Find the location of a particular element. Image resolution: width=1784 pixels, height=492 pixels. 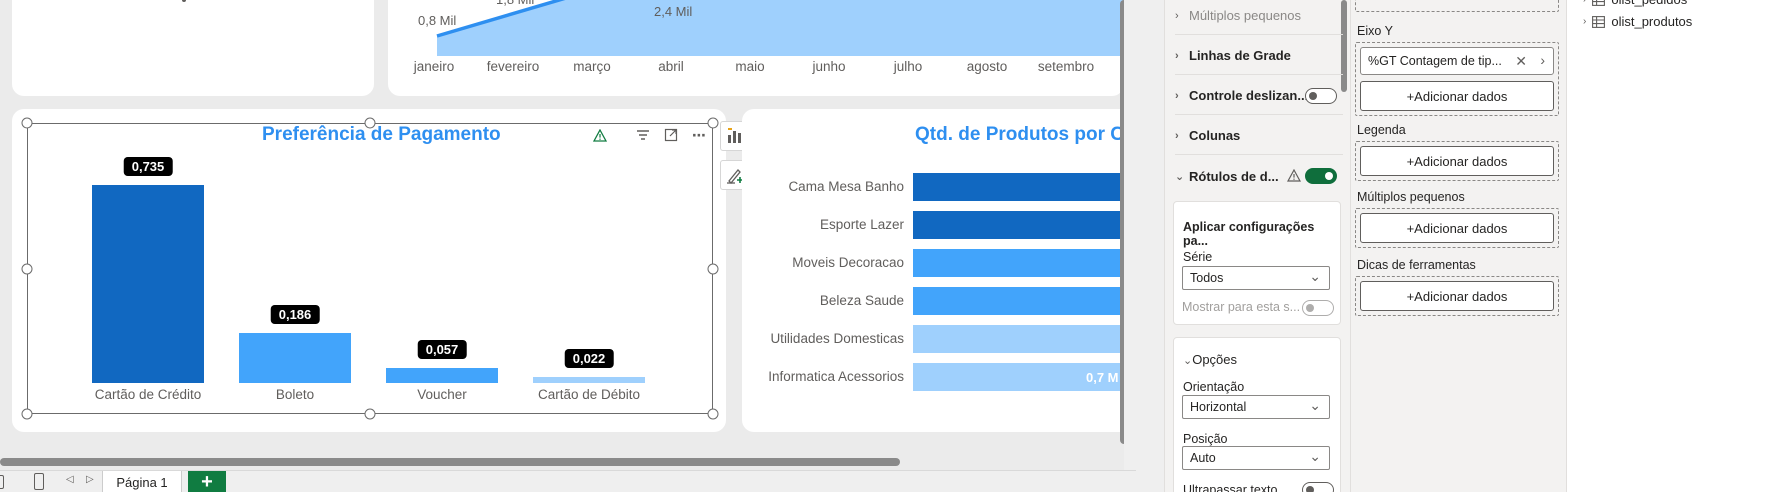

table-icon is located at coordinates (1599, 21).